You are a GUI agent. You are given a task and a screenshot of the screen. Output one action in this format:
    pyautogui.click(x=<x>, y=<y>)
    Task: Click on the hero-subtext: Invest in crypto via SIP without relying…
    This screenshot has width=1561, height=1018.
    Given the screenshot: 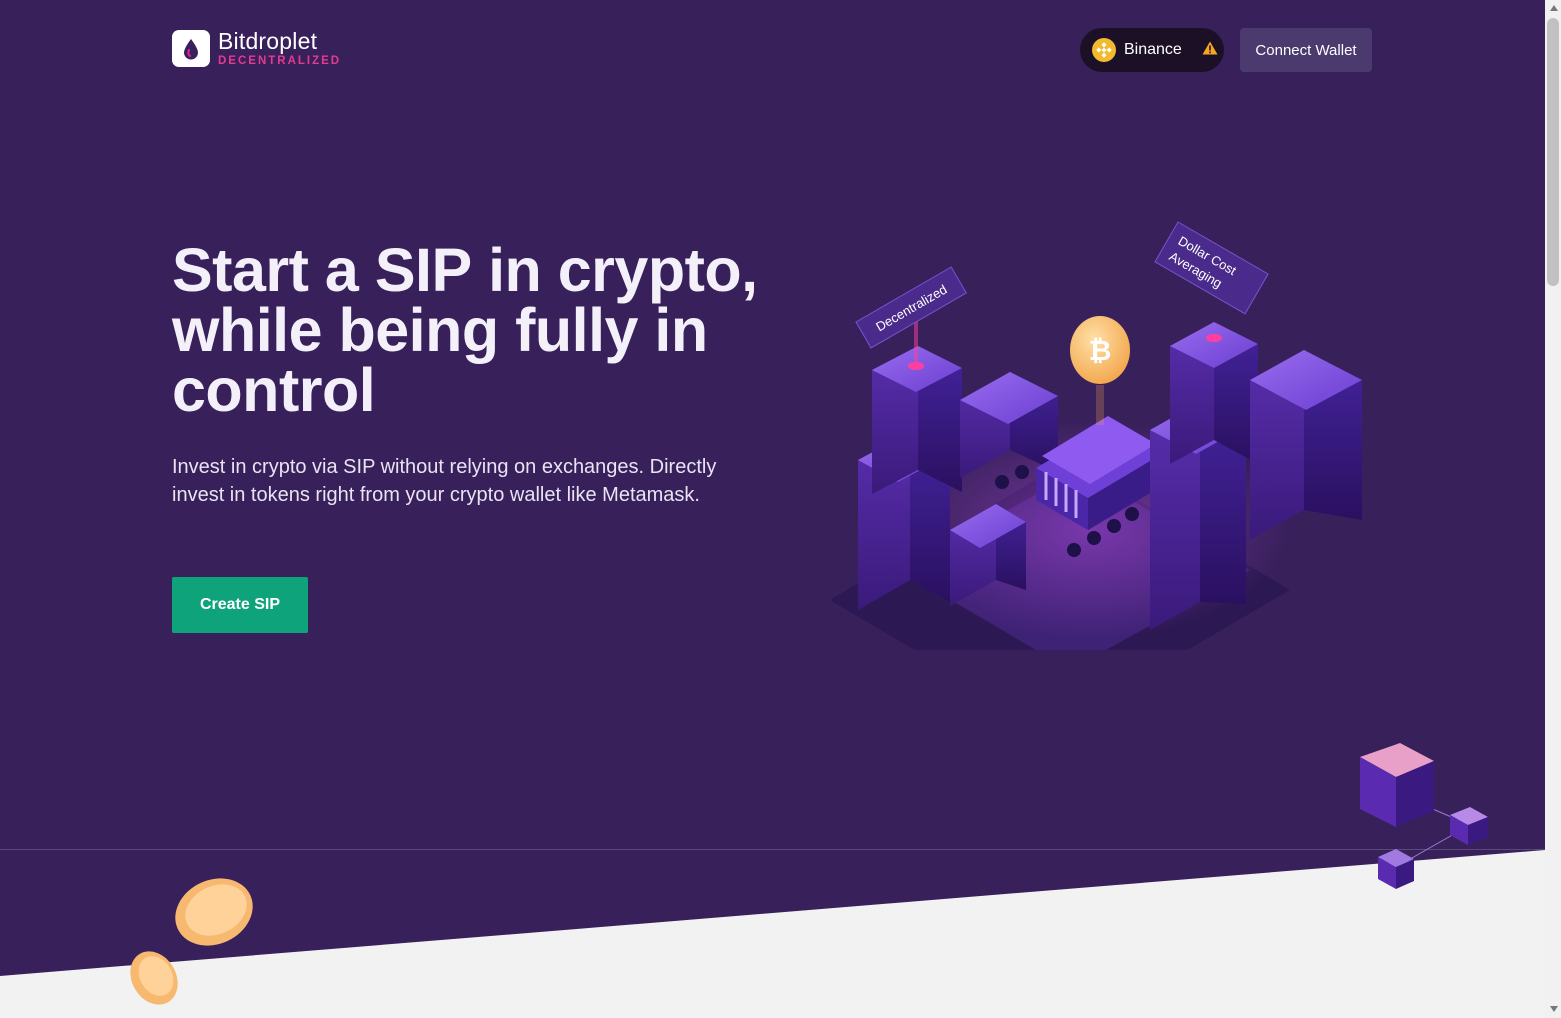 What is the action you would take?
    pyautogui.click(x=444, y=481)
    